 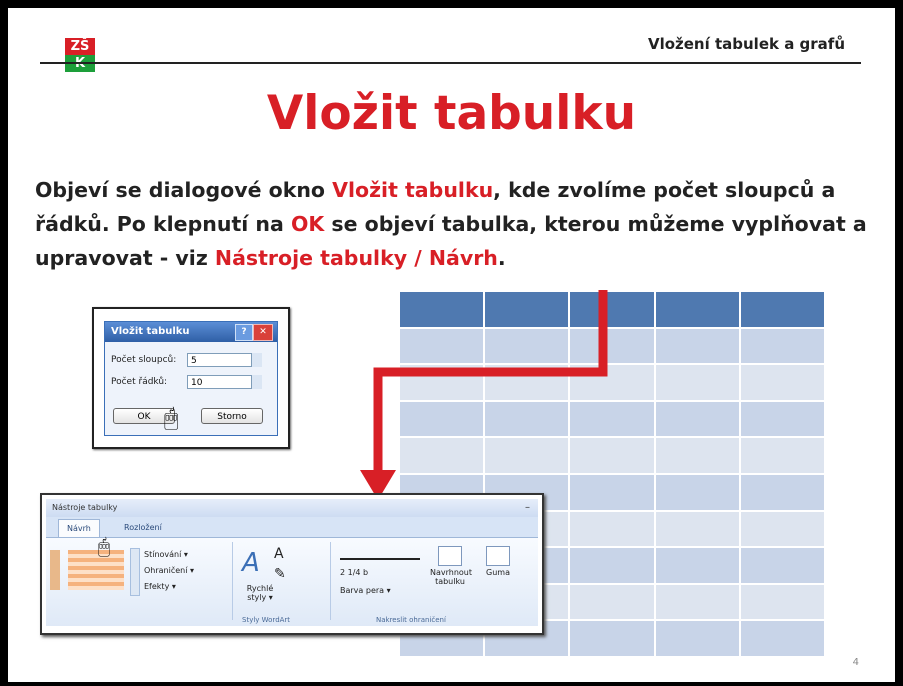 I want to click on columns-spinner, so click(x=256, y=360).